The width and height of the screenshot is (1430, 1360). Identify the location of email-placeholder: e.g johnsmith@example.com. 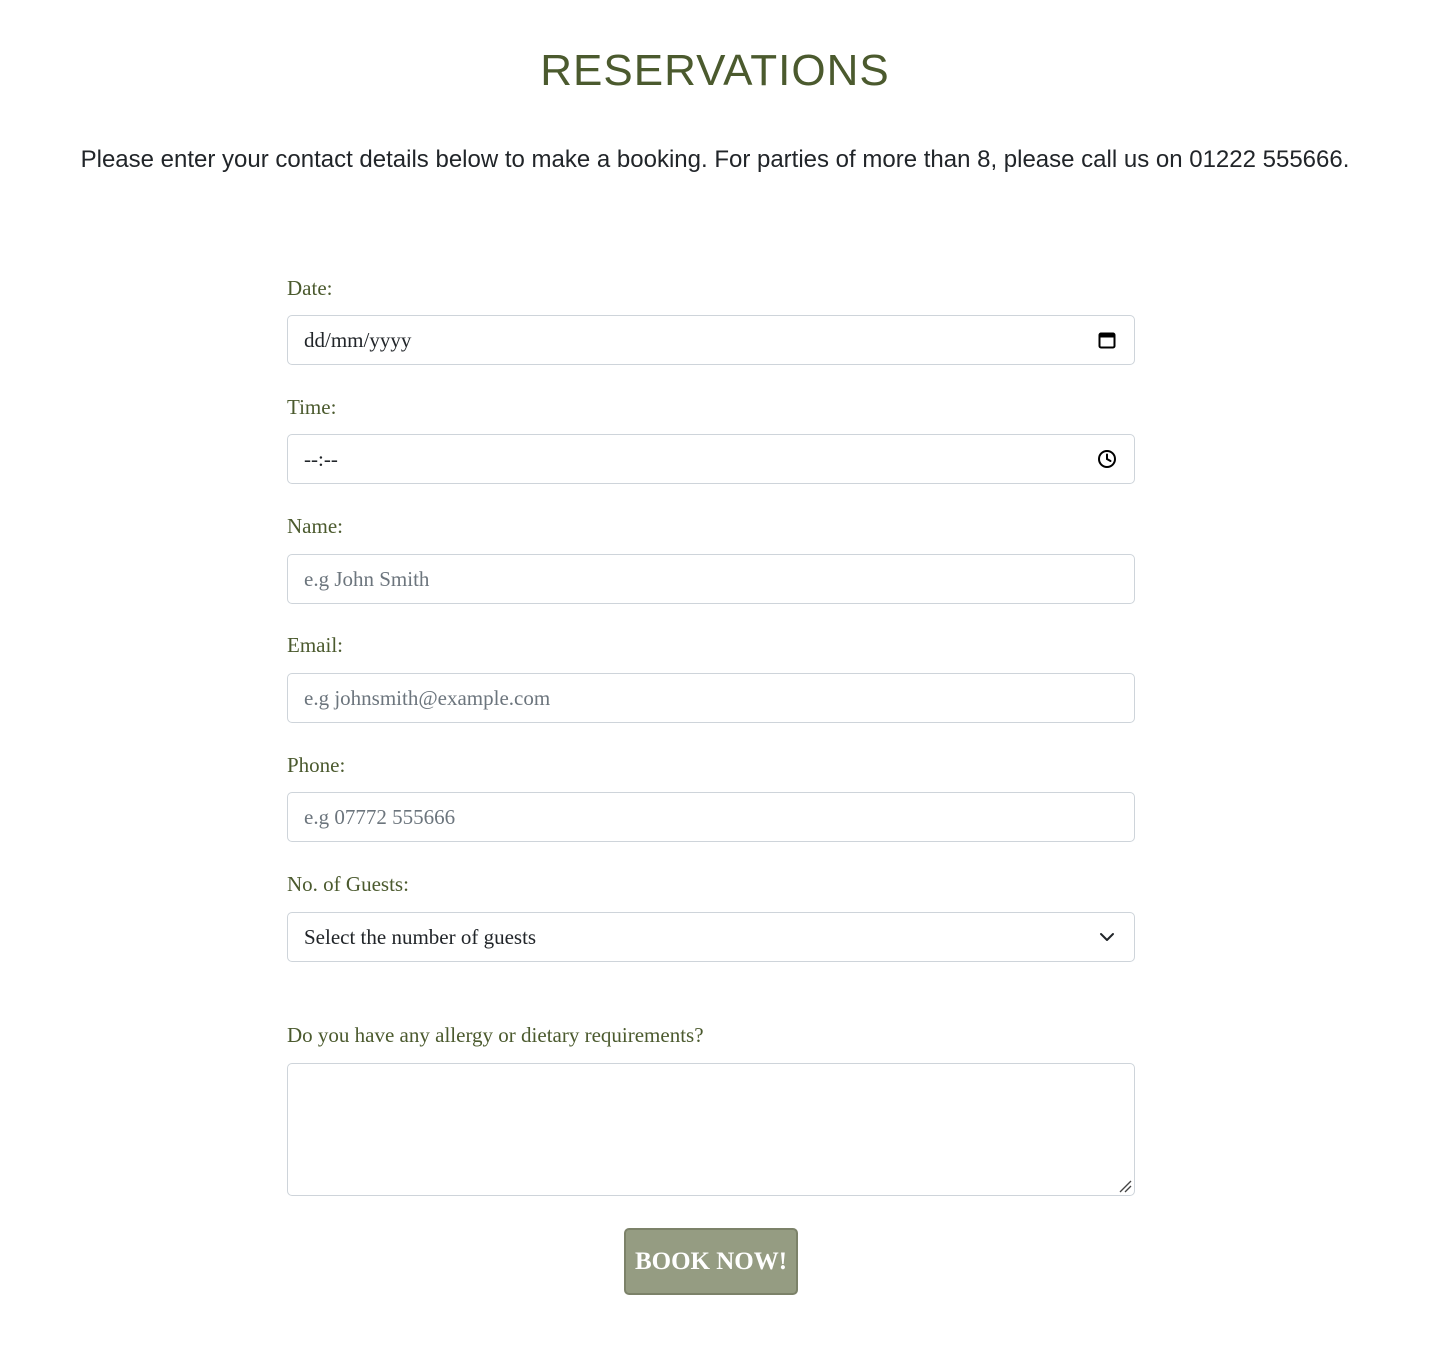
(427, 697).